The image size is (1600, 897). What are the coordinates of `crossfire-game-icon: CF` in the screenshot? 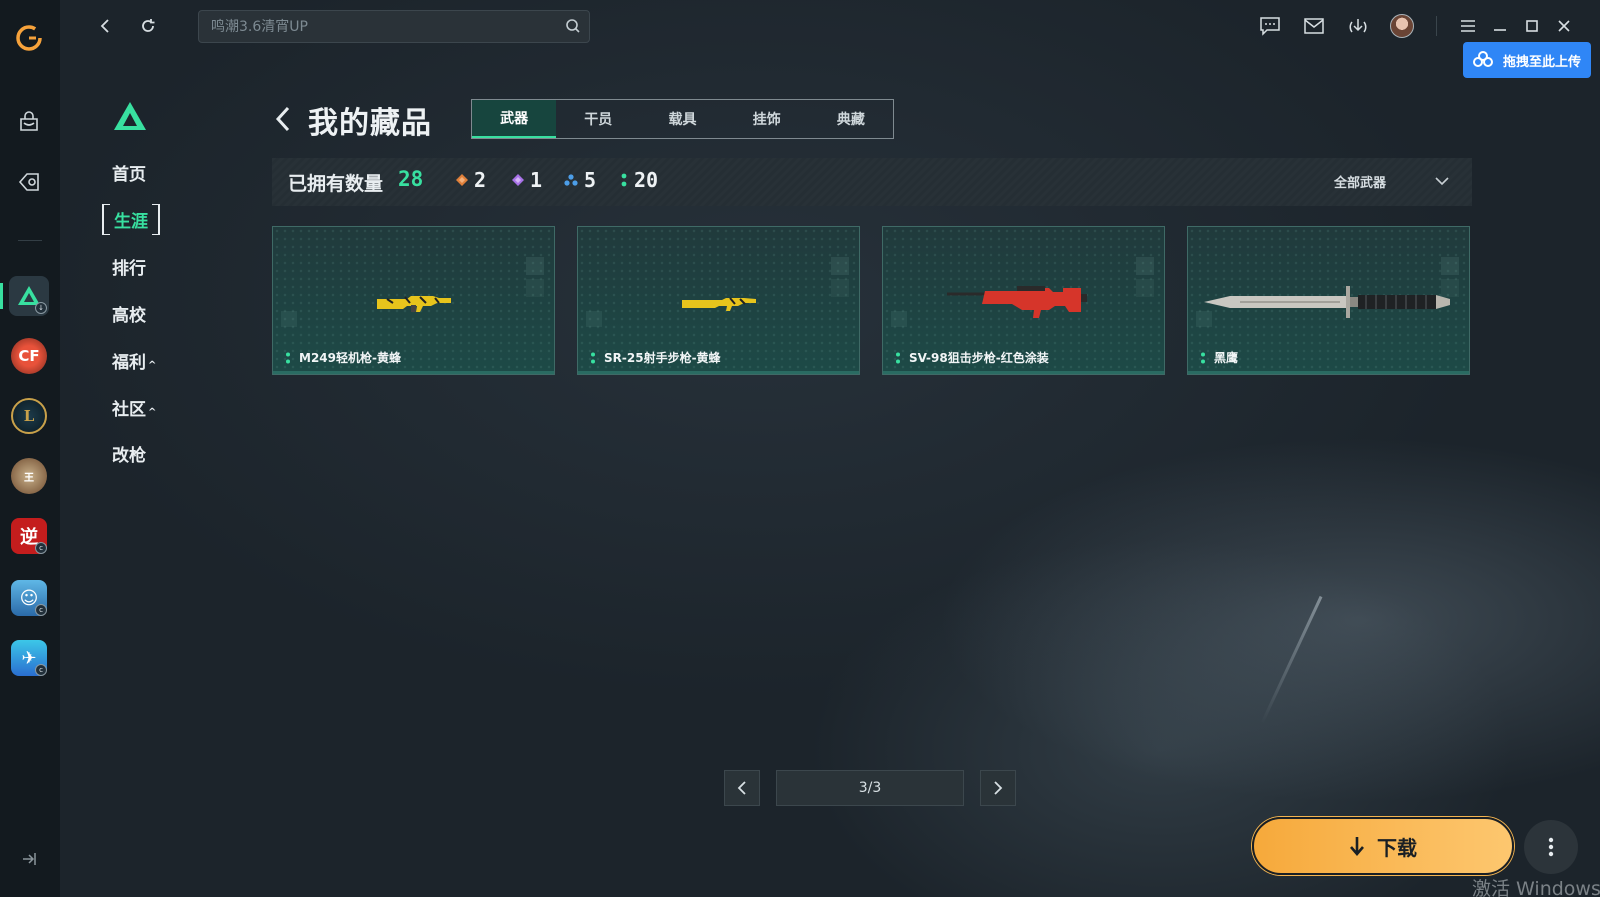 It's located at (29, 356).